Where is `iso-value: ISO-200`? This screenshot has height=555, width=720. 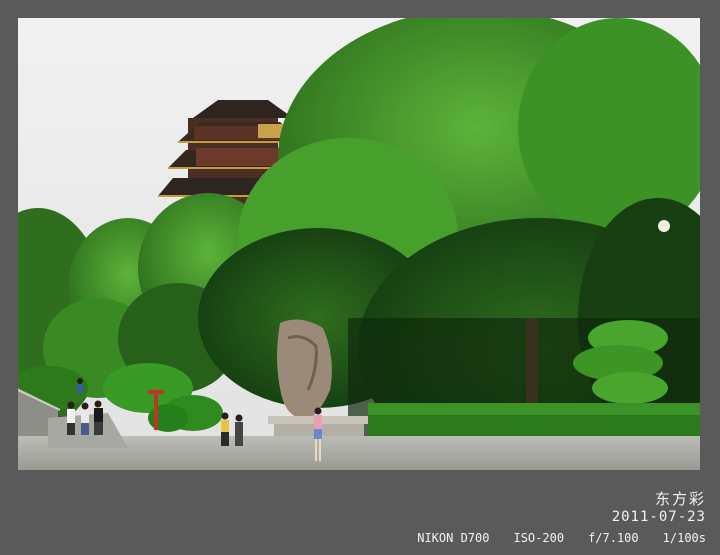 iso-value: ISO-200 is located at coordinates (539, 538).